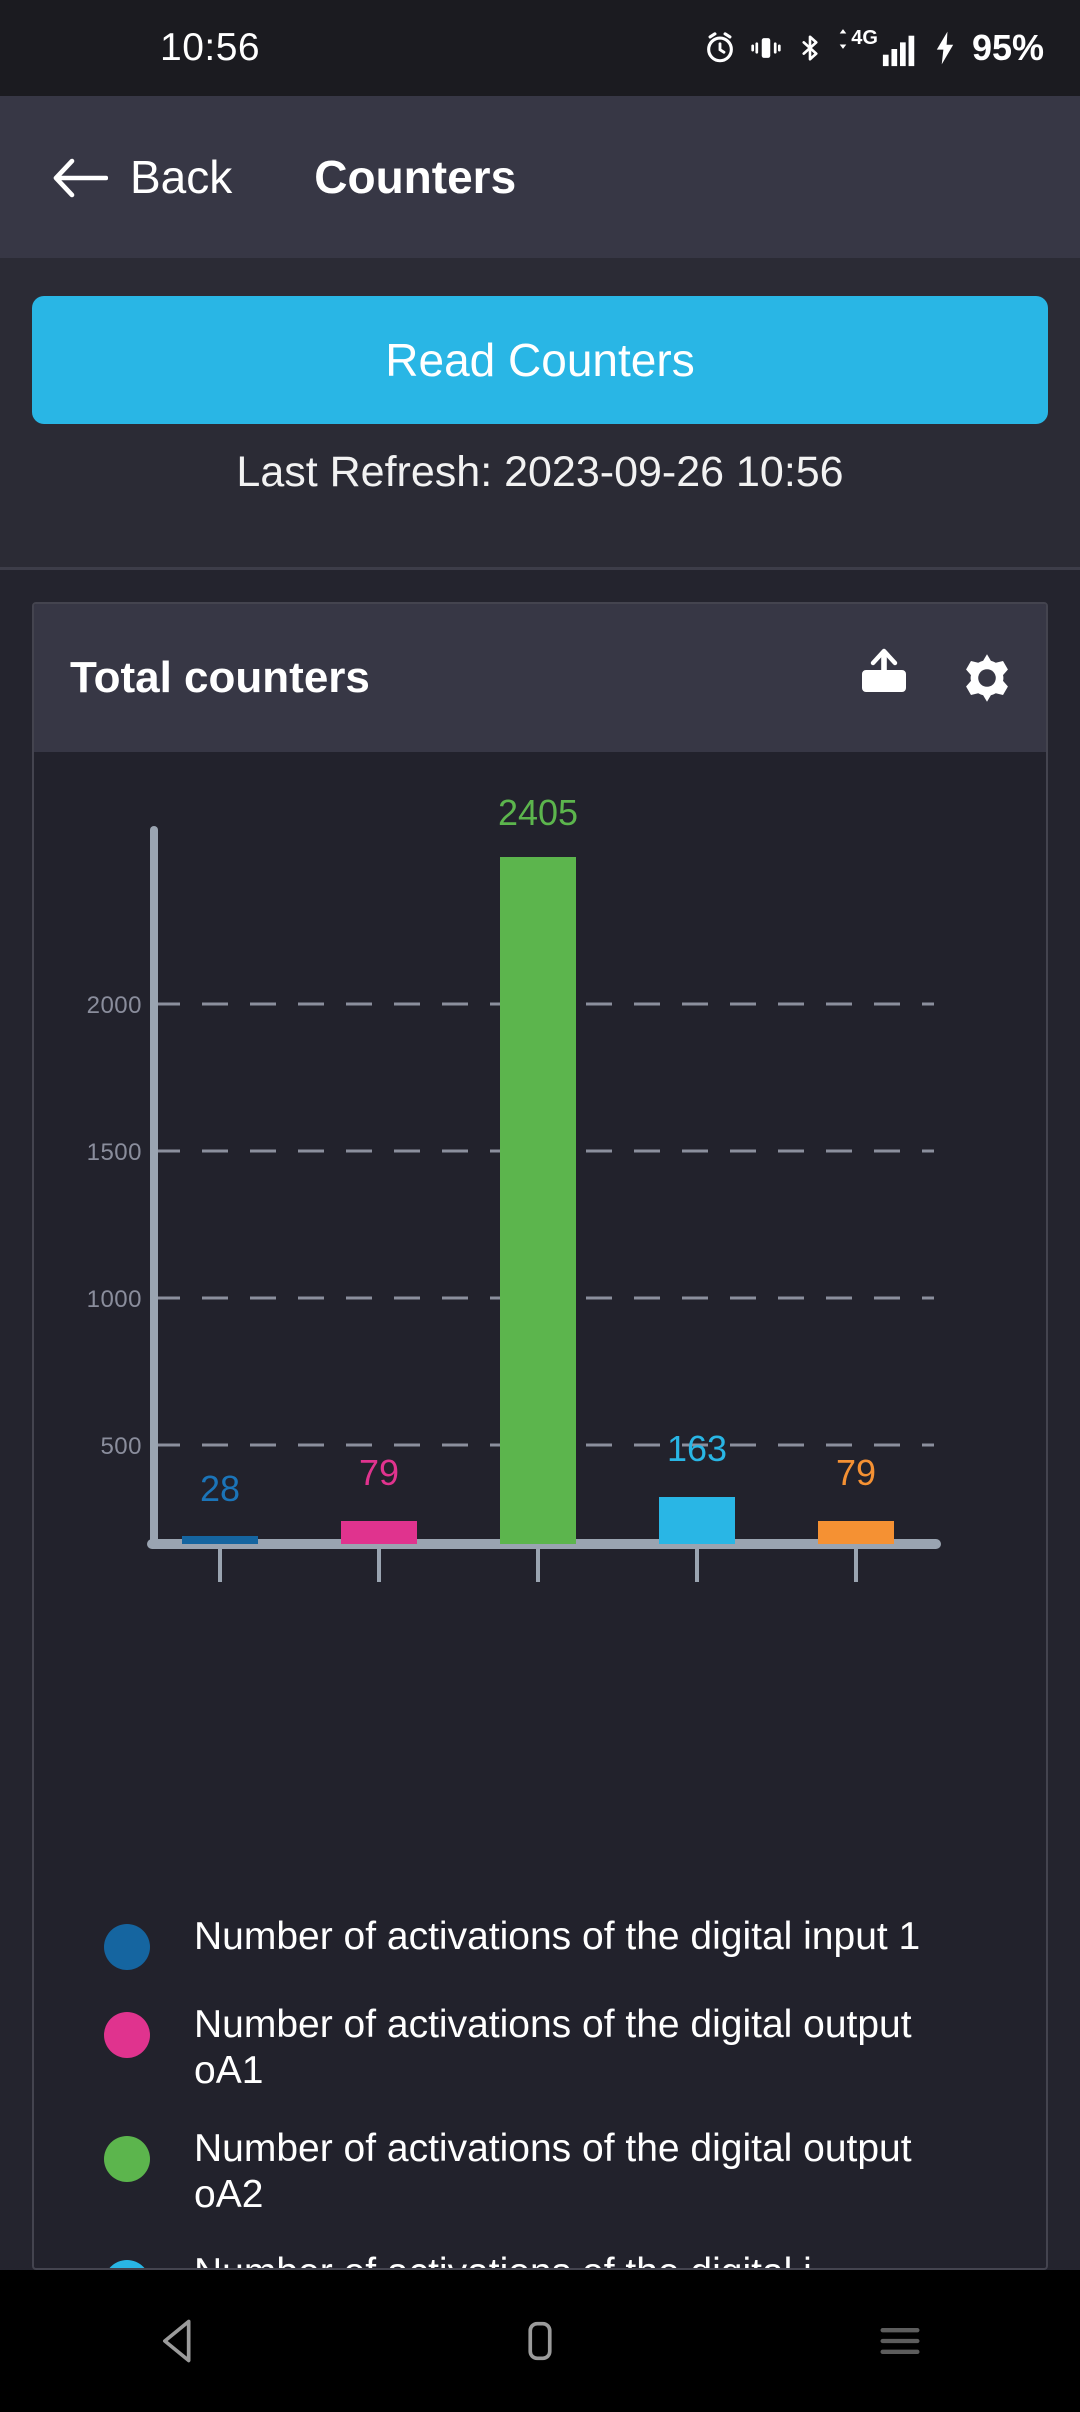 The image size is (1080, 2412). I want to click on card-header: Total counters, so click(540, 678).